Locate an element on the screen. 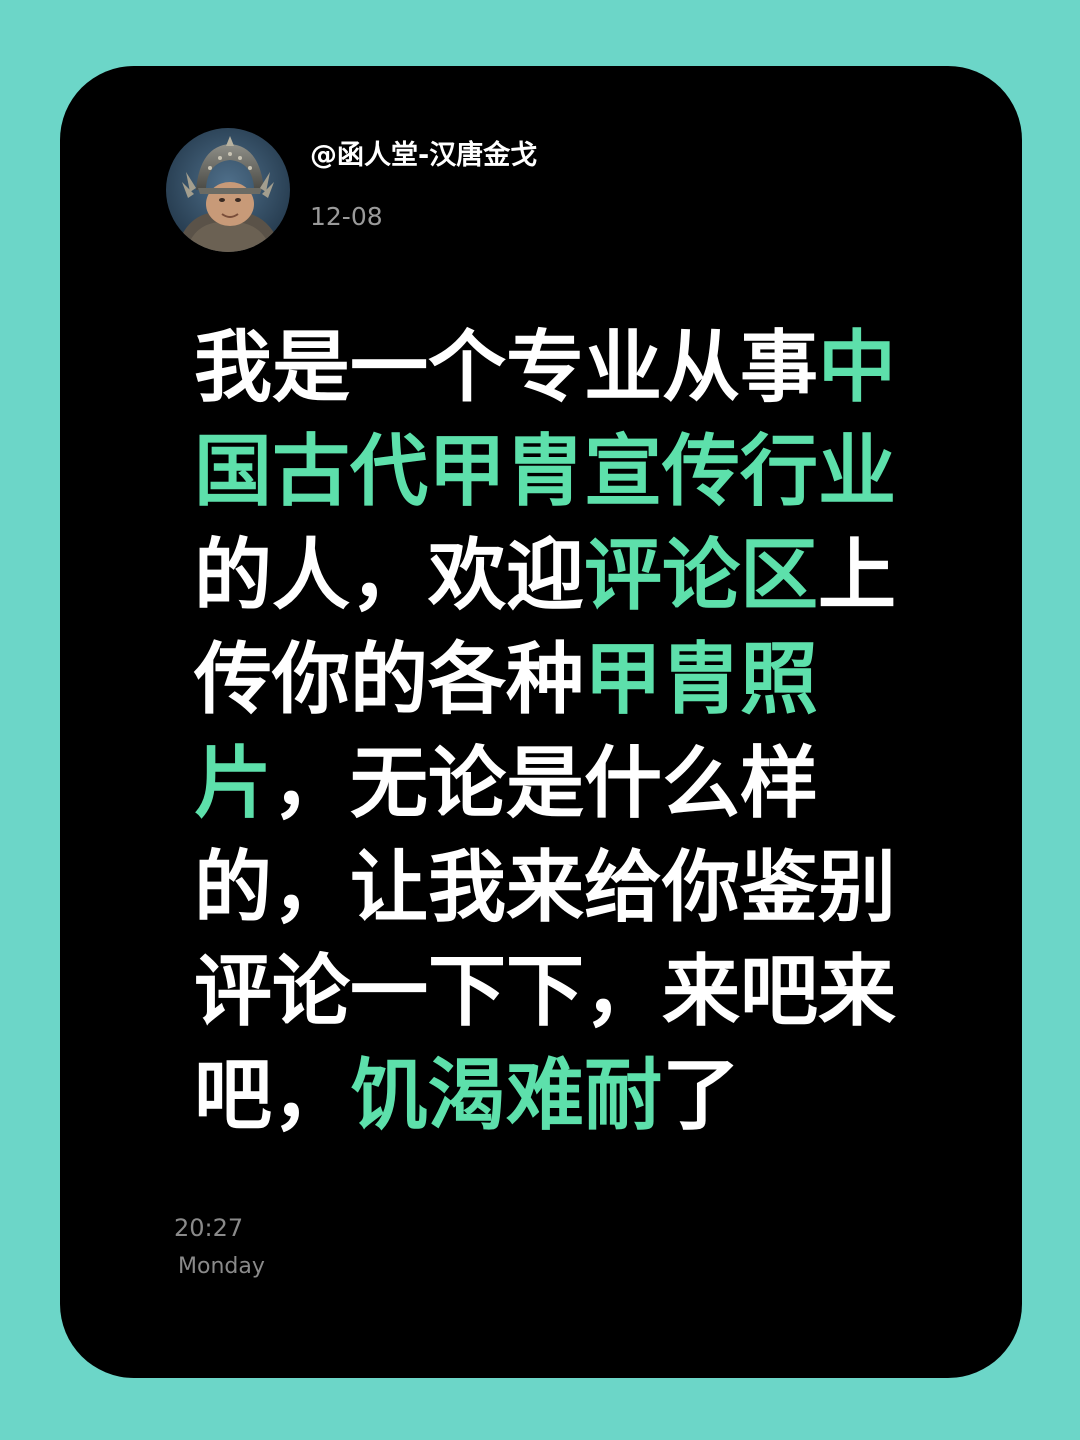 Image resolution: width=1080 pixels, height=1440 pixels. post-line: 的，让我来给你鉴别 is located at coordinates (554, 888).